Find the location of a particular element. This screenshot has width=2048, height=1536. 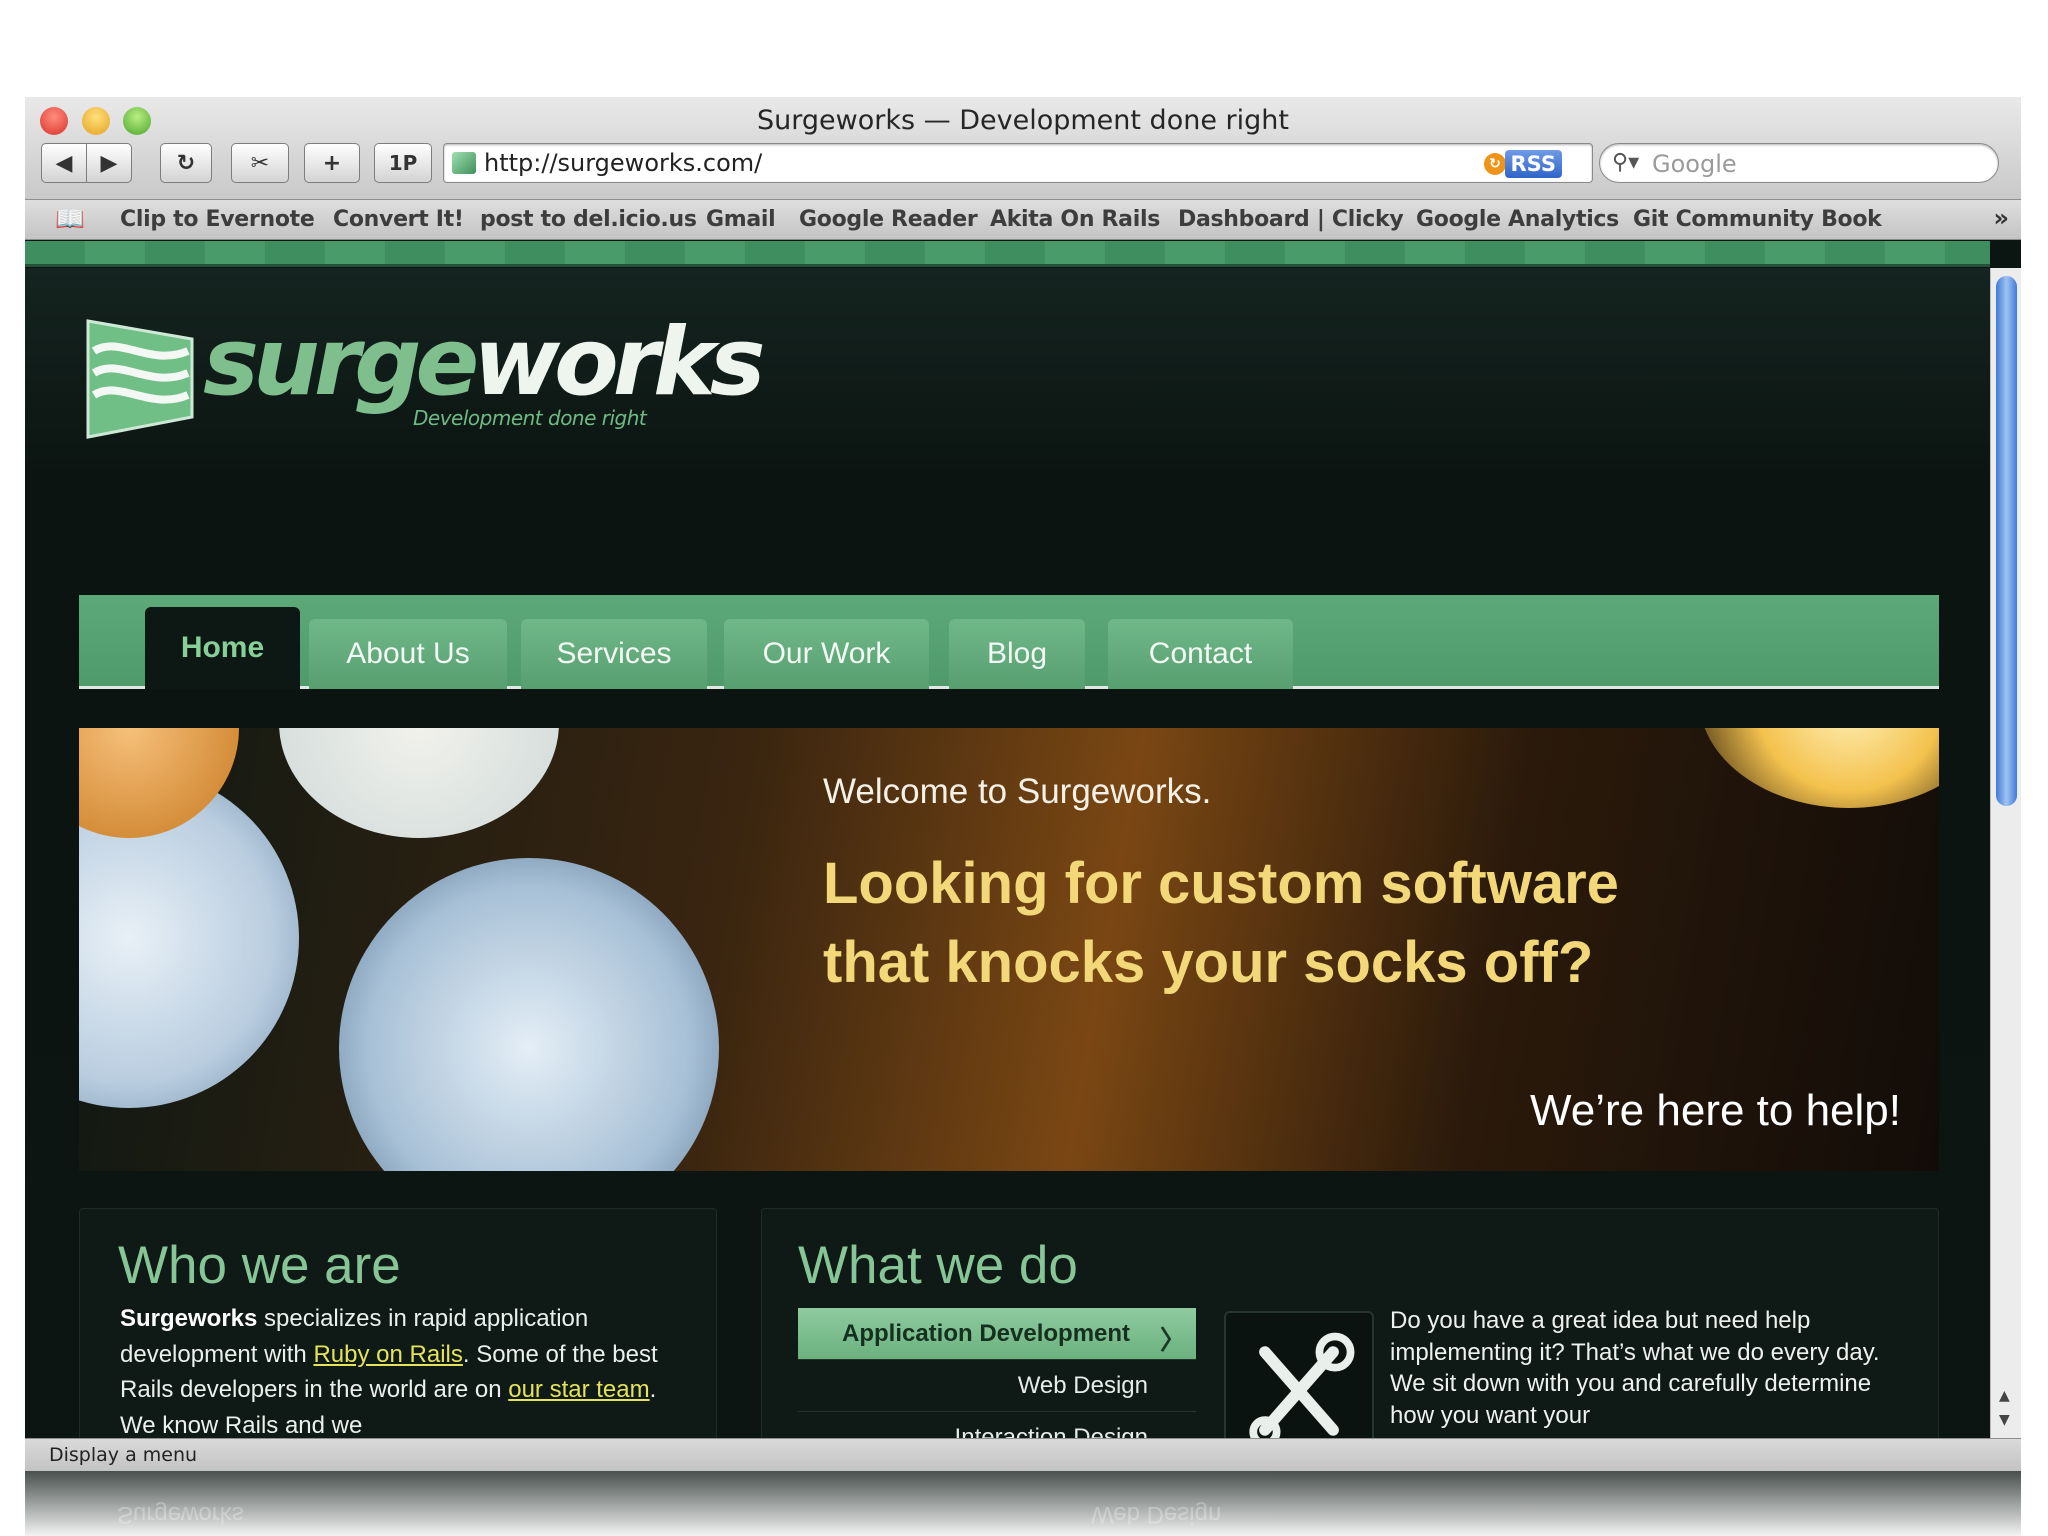

who-we-are-title: Who we are is located at coordinates (259, 1265).